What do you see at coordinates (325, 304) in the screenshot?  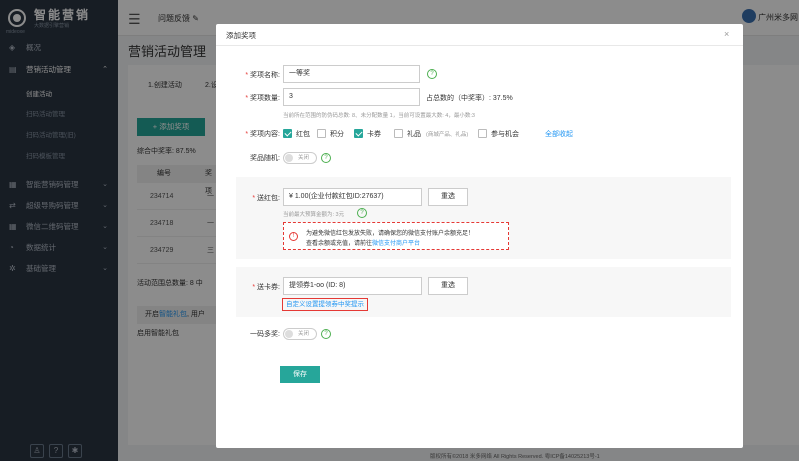 I see `coupon-prompt-link: 自定义设置提领券中奖提示` at bounding box center [325, 304].